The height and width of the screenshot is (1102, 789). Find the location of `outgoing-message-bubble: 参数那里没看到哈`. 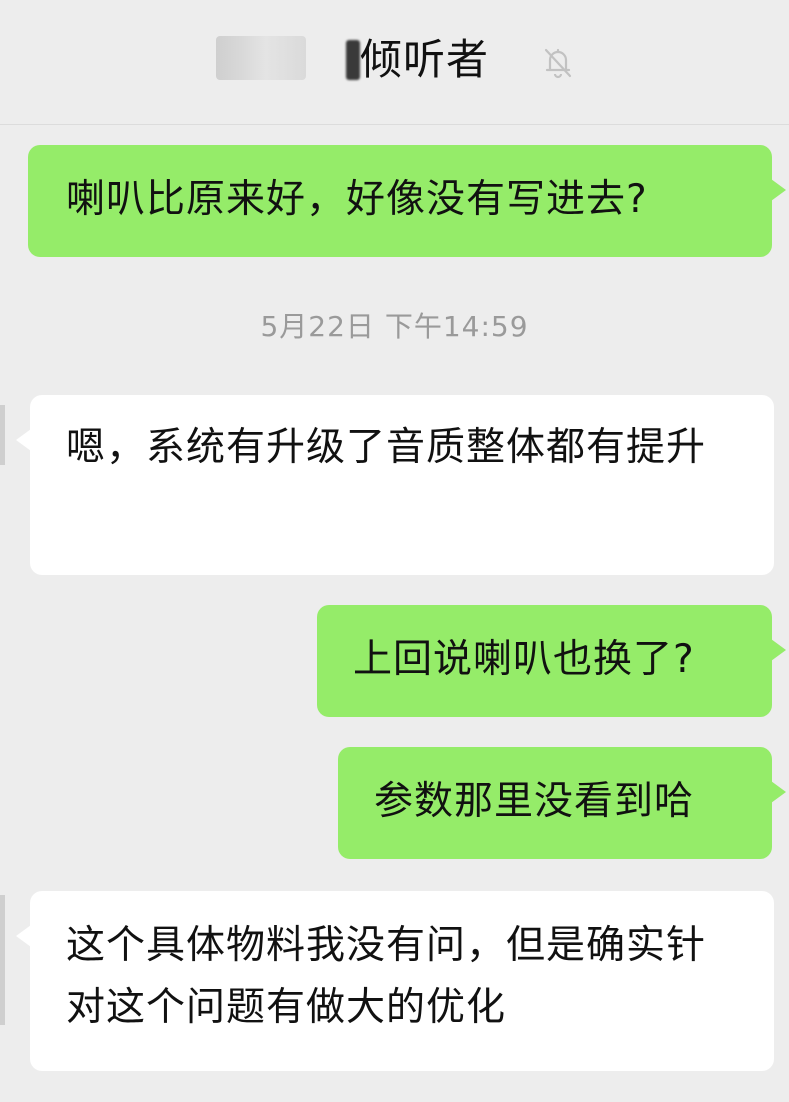

outgoing-message-bubble: 参数那里没看到哈 is located at coordinates (562, 803).